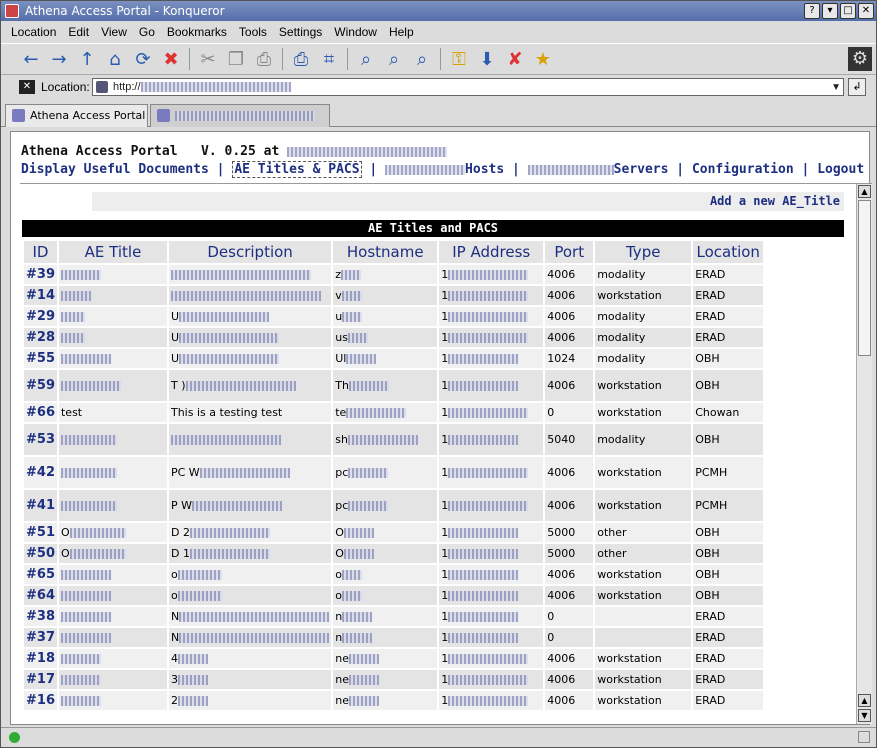 This screenshot has width=877, height=748. I want to click on cell-text: #50, so click(40, 553).